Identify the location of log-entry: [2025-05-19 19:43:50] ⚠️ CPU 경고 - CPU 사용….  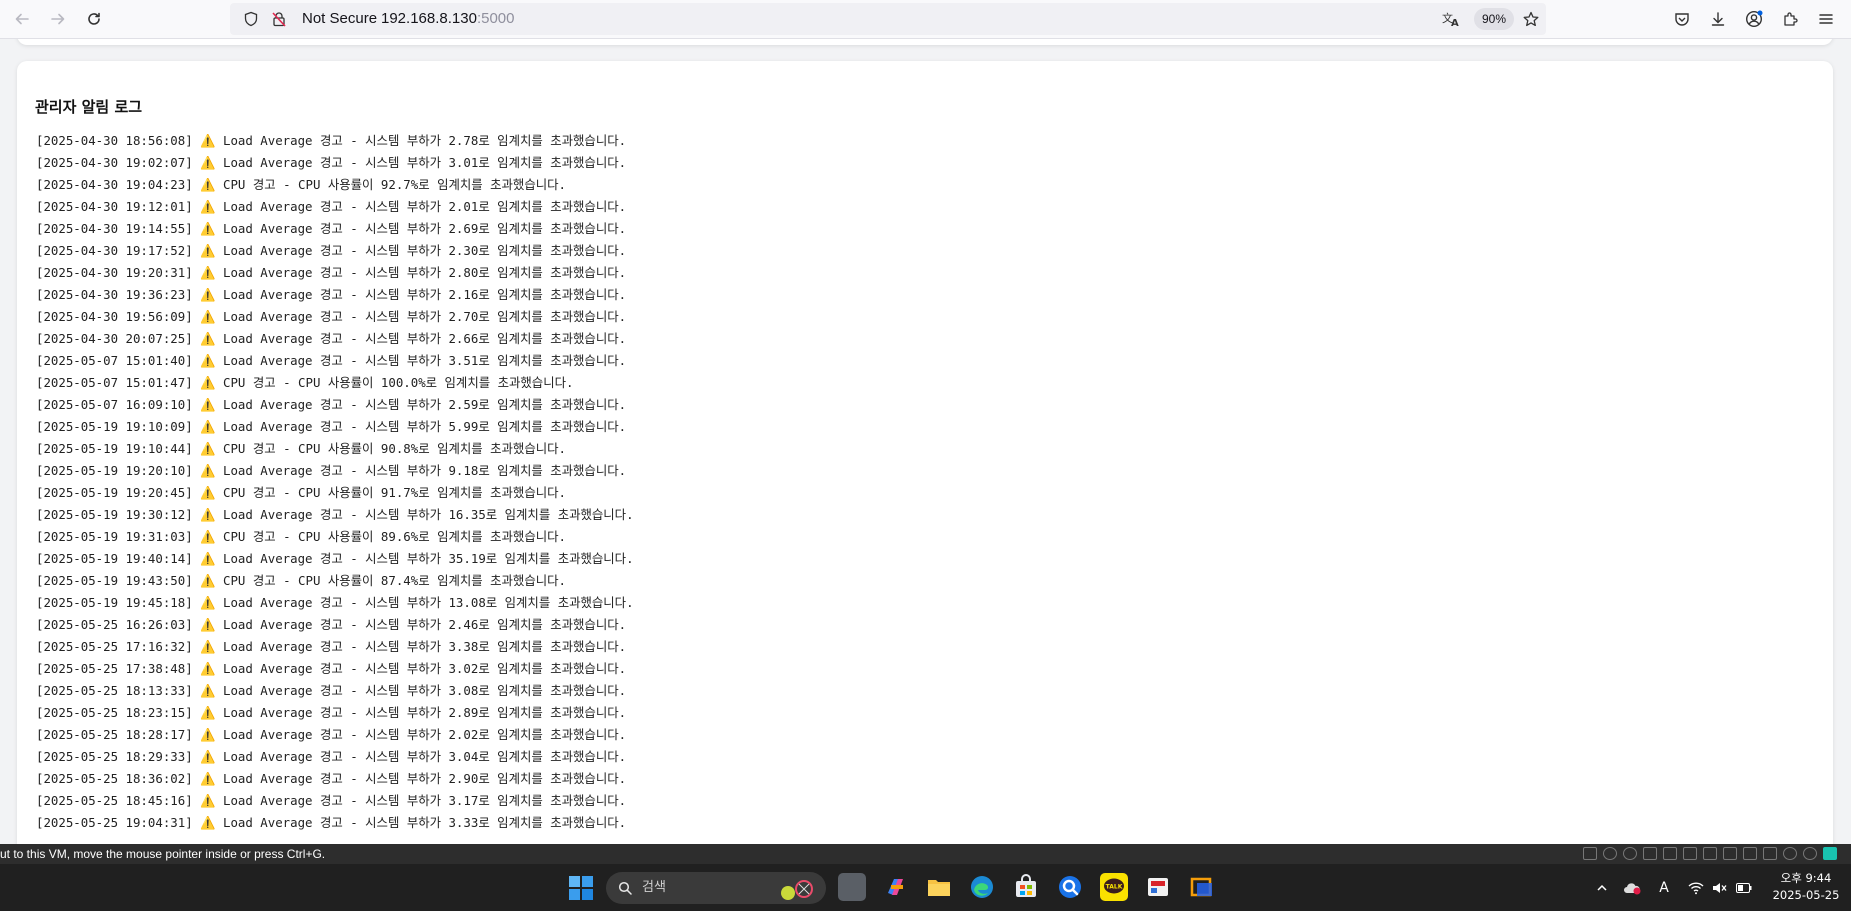
(301, 580).